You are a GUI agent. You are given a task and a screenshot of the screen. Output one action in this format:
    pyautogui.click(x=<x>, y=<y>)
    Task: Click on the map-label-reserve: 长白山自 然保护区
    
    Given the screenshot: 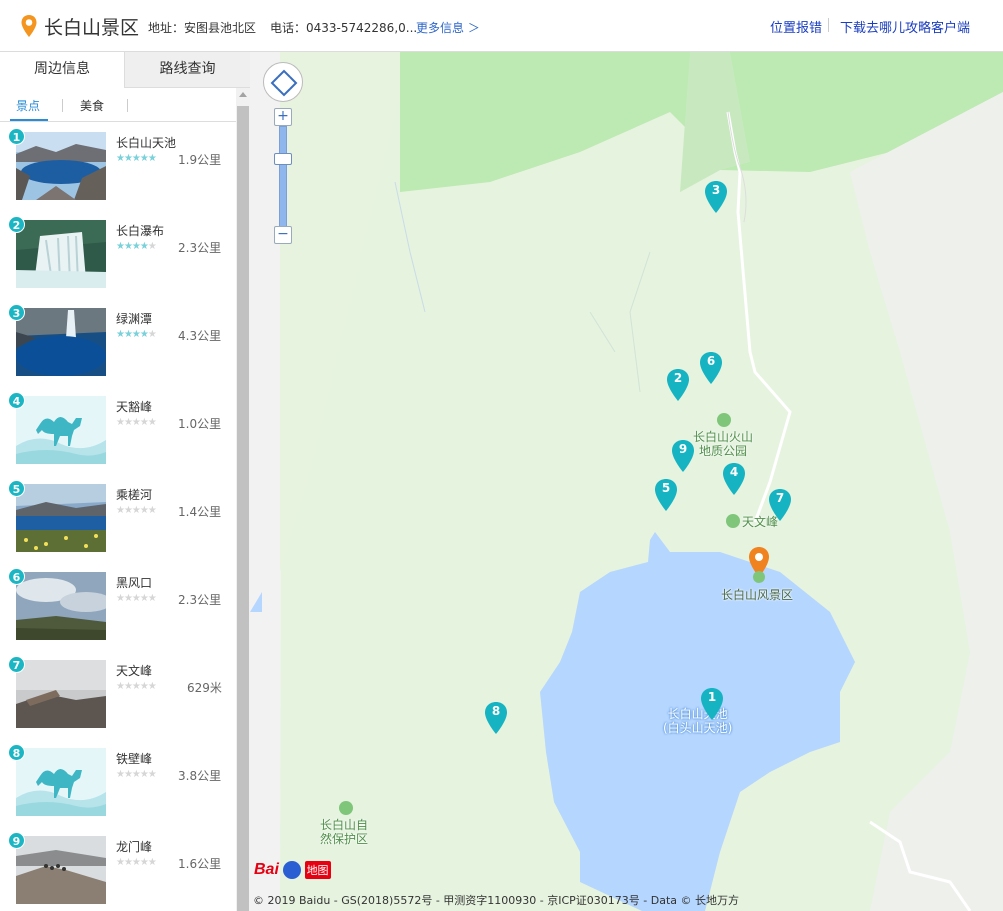 What is the action you would take?
    pyautogui.click(x=344, y=832)
    